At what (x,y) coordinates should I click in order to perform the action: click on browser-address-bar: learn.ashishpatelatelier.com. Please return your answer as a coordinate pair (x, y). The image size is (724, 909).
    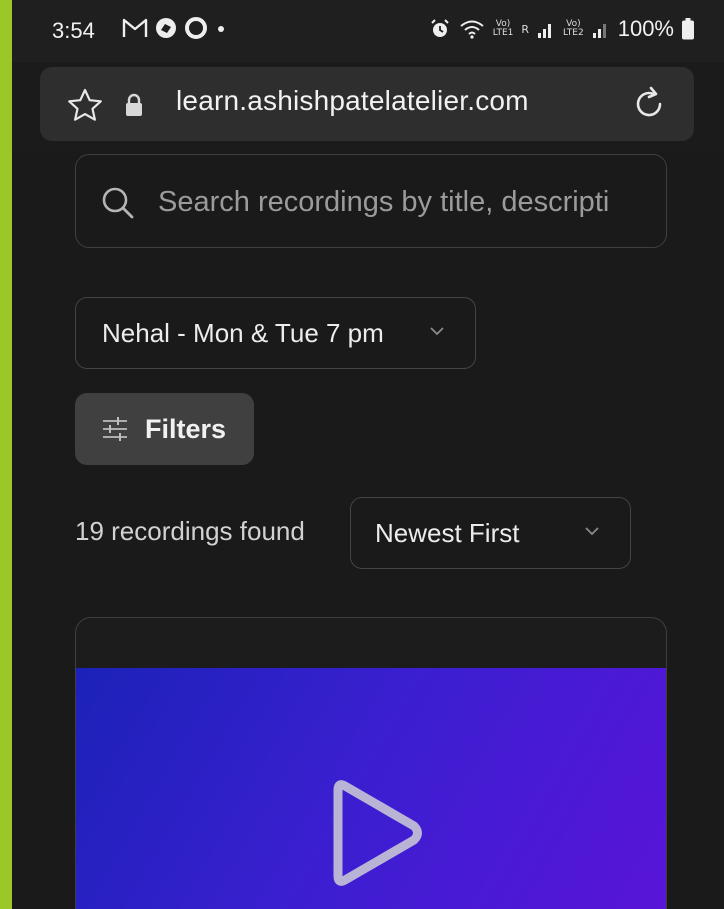
    Looking at the image, I should click on (367, 104).